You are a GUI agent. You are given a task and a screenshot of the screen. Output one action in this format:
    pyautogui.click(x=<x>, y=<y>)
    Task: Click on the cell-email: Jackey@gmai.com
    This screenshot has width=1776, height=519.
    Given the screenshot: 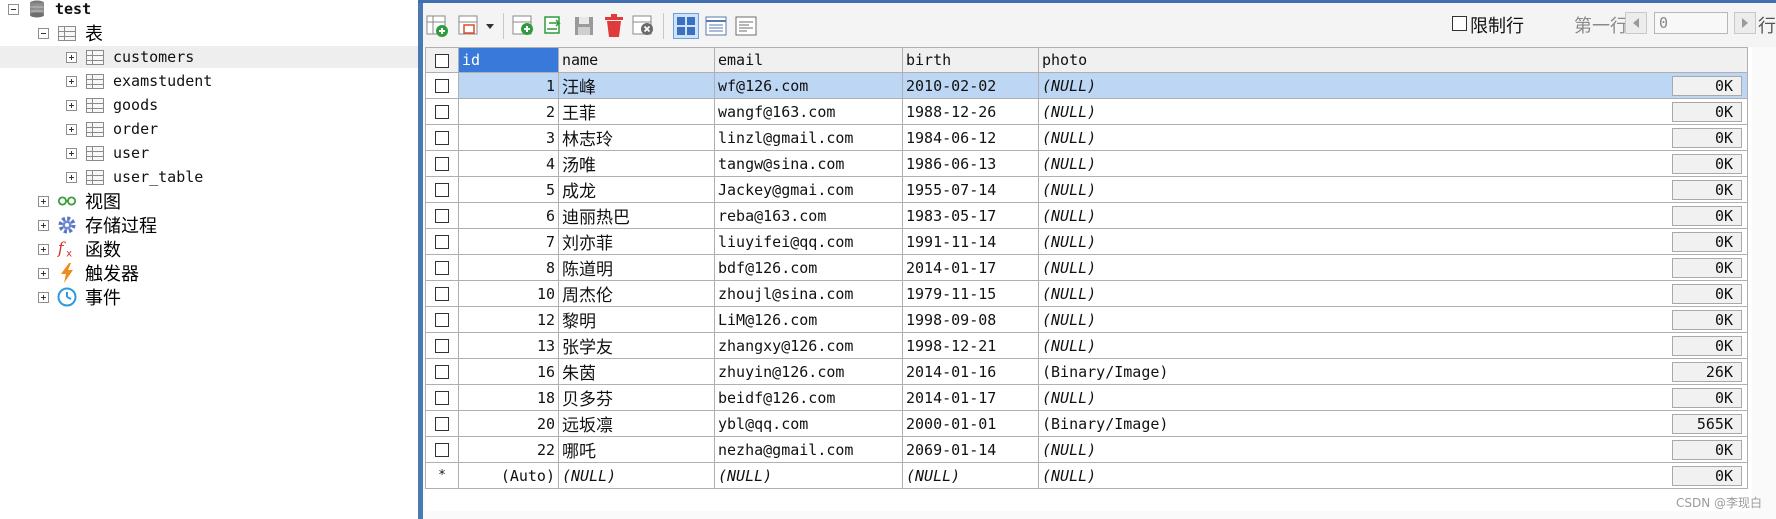 What is the action you would take?
    pyautogui.click(x=808, y=189)
    